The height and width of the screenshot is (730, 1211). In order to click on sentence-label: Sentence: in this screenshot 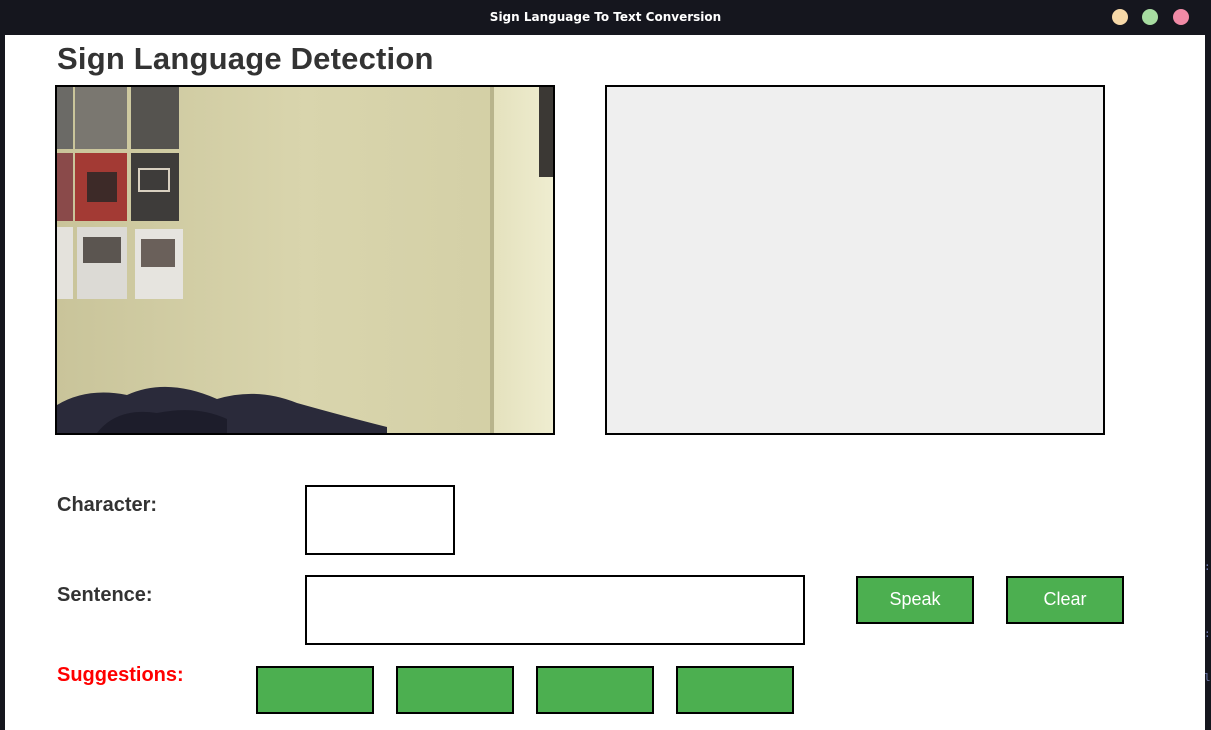, I will do `click(105, 595)`.